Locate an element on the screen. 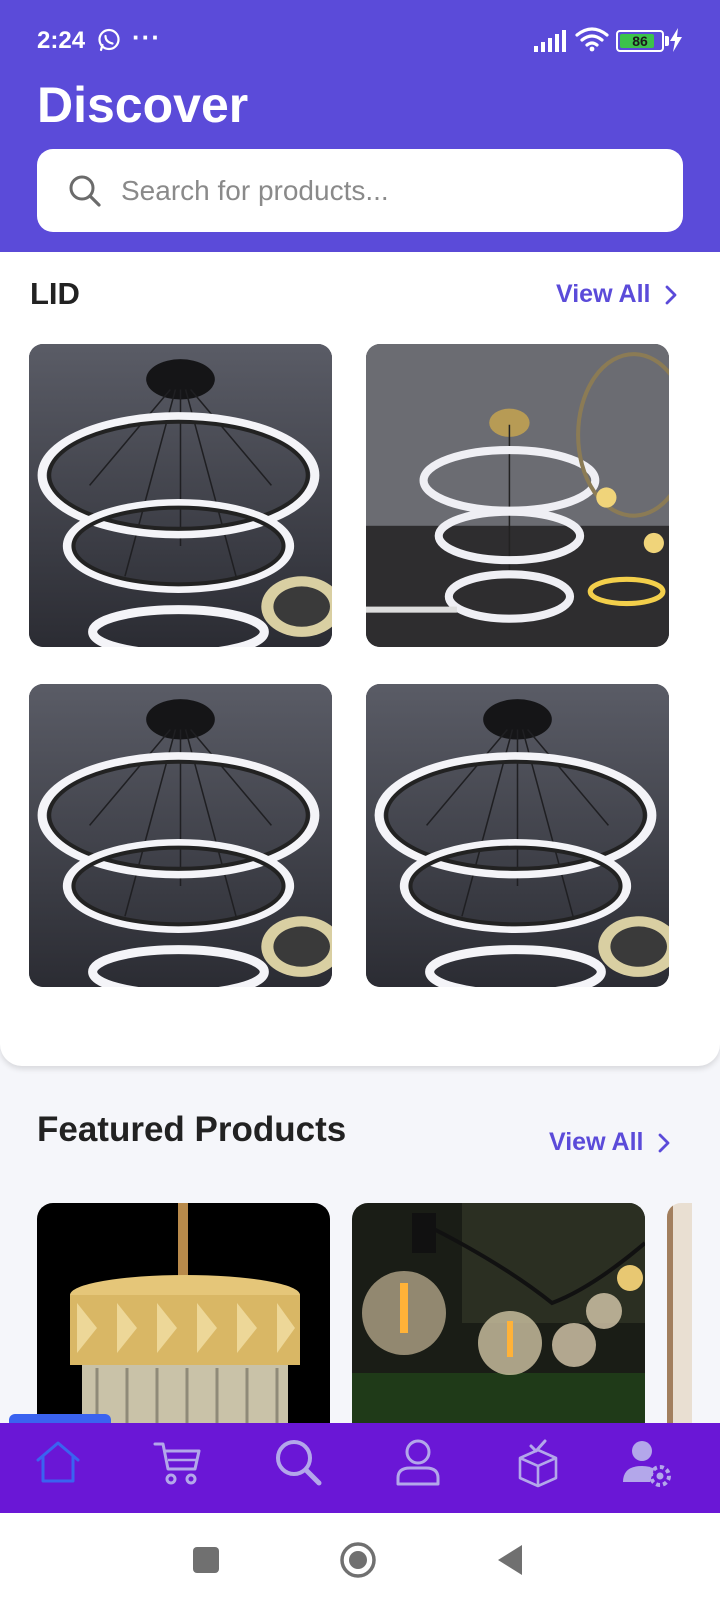 This screenshot has height=1600, width=720. crystal-drum-chandelier-image is located at coordinates (183, 1313).